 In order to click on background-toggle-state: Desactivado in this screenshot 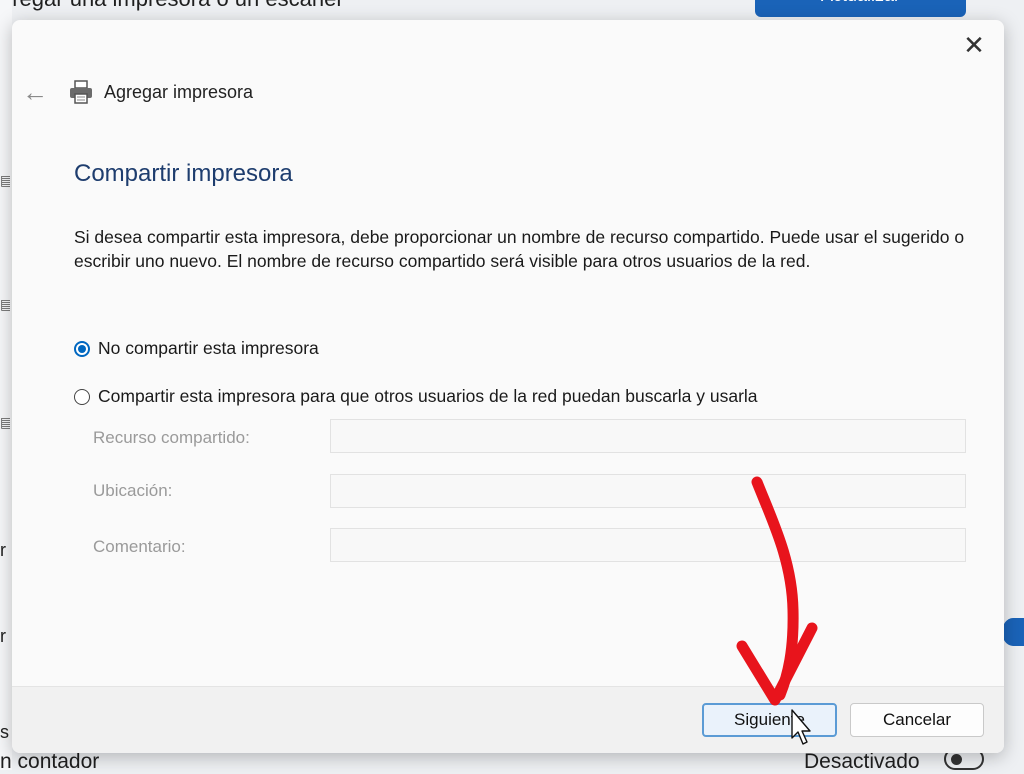, I will do `click(862, 761)`.